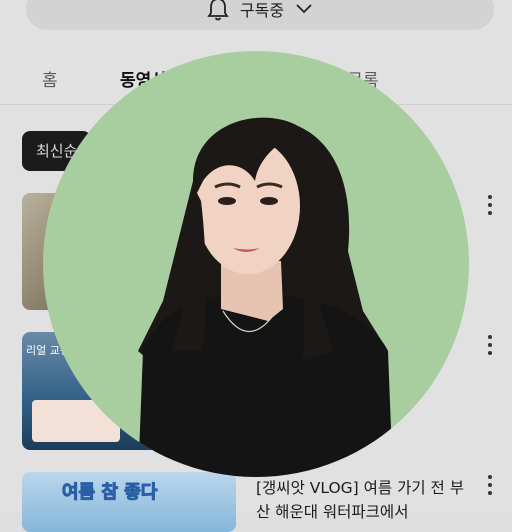 Image resolution: width=512 pixels, height=532 pixels. Describe the element at coordinates (50, 78) in the screenshot. I see `tab-home: 홈` at that location.